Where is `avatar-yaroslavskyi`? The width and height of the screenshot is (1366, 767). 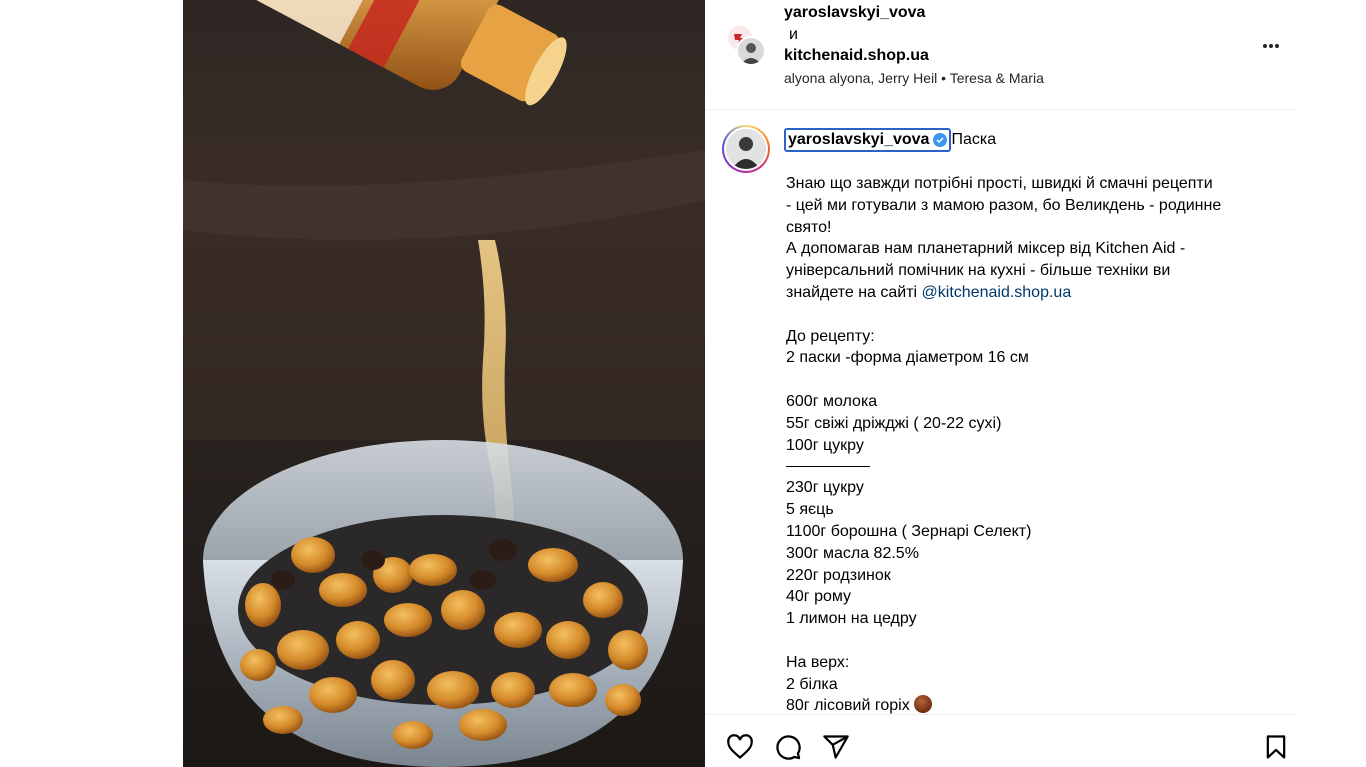 avatar-yaroslavskyi is located at coordinates (751, 51).